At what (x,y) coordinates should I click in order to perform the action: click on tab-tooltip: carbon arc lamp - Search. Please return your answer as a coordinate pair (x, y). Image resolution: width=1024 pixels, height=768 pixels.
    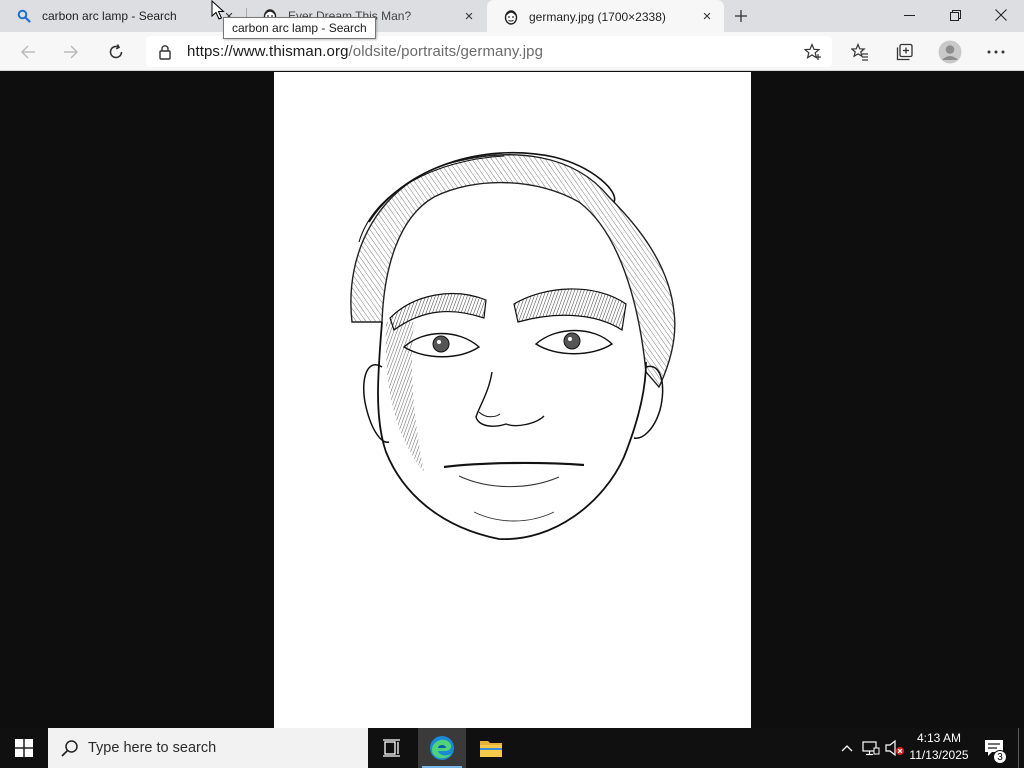
    Looking at the image, I should click on (299, 28).